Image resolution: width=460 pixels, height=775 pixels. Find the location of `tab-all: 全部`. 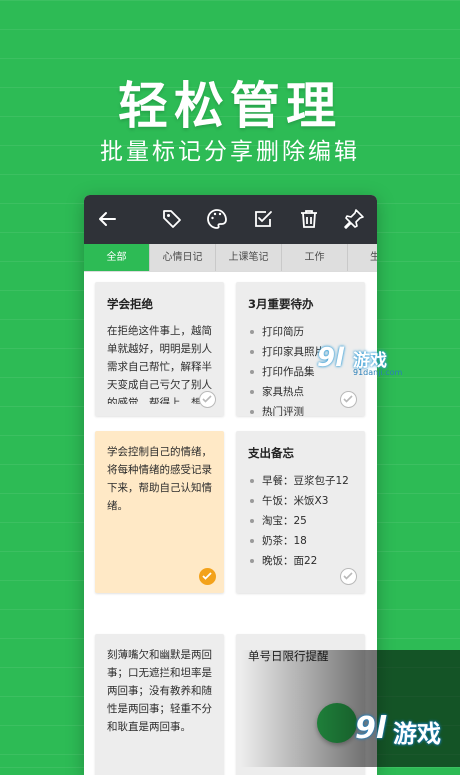

tab-all: 全部 is located at coordinates (117, 257).